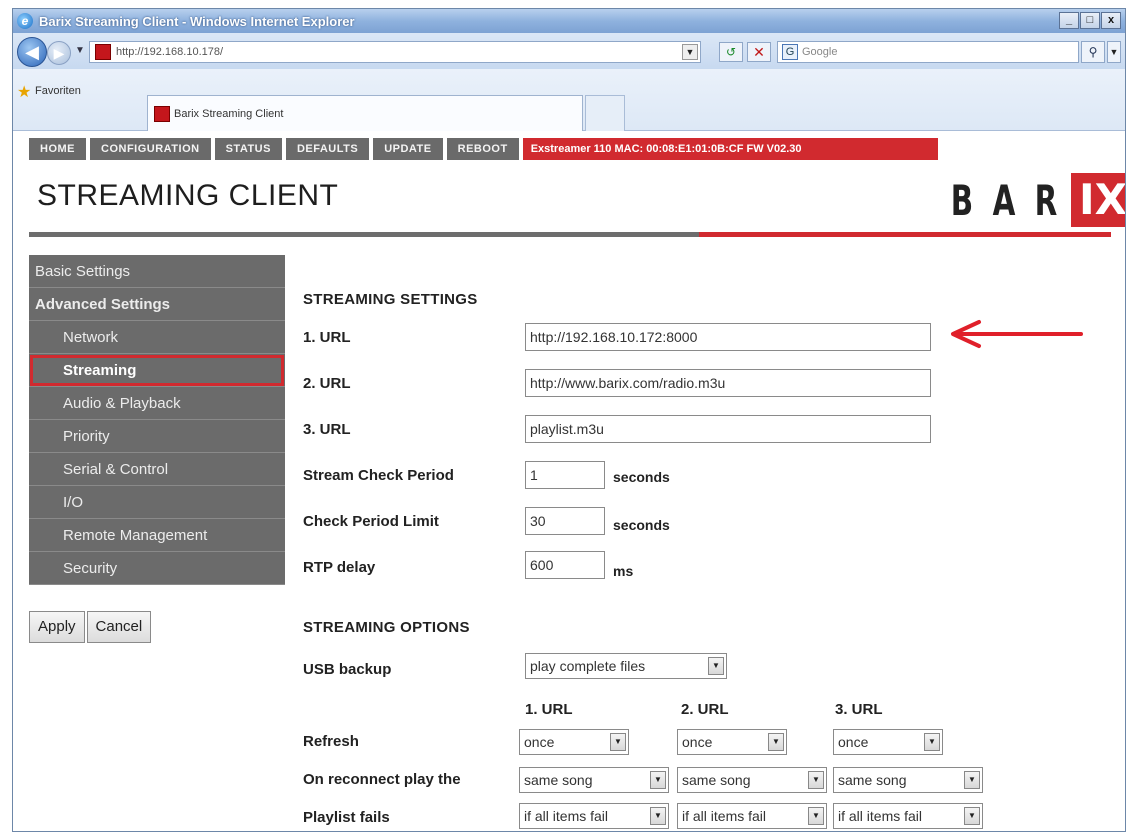  What do you see at coordinates (365, 113) in the screenshot?
I see `browser-tab: Barix Streaming Client` at bounding box center [365, 113].